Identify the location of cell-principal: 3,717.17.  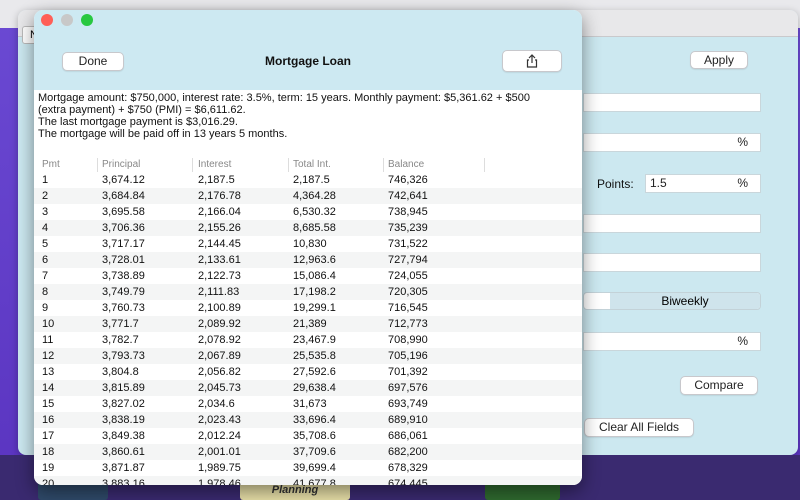
(123, 244).